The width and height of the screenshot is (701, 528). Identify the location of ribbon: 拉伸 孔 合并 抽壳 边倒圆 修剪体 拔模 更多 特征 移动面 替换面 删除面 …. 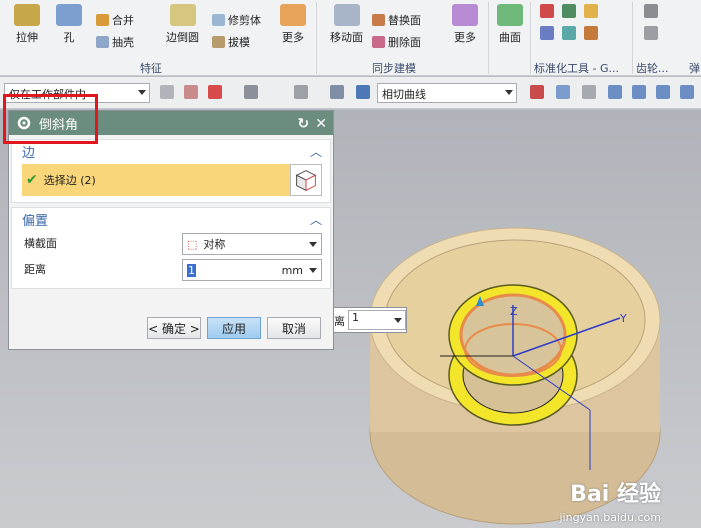
(350, 38).